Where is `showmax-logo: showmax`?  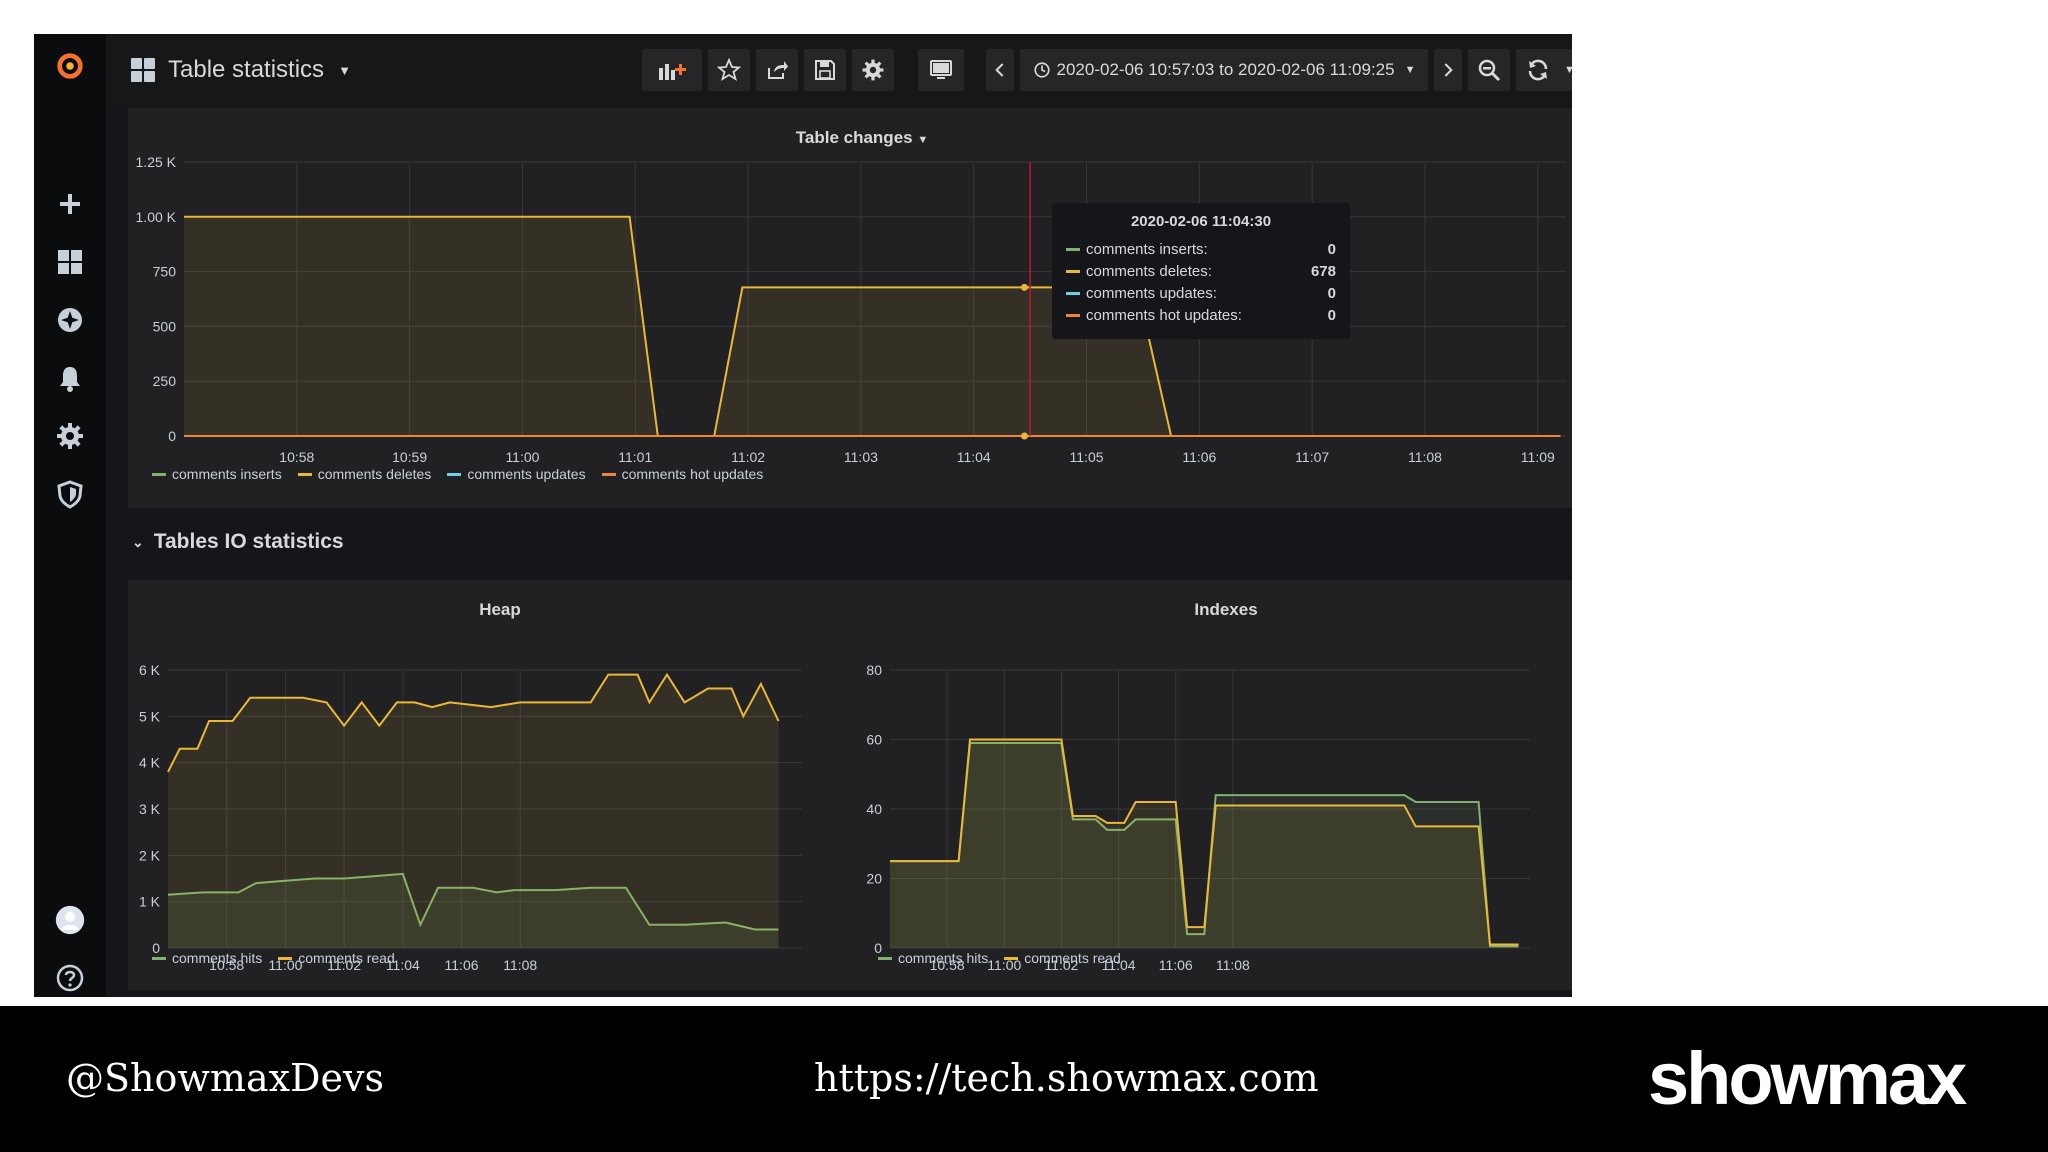
showmax-logo: showmax is located at coordinates (1809, 1081).